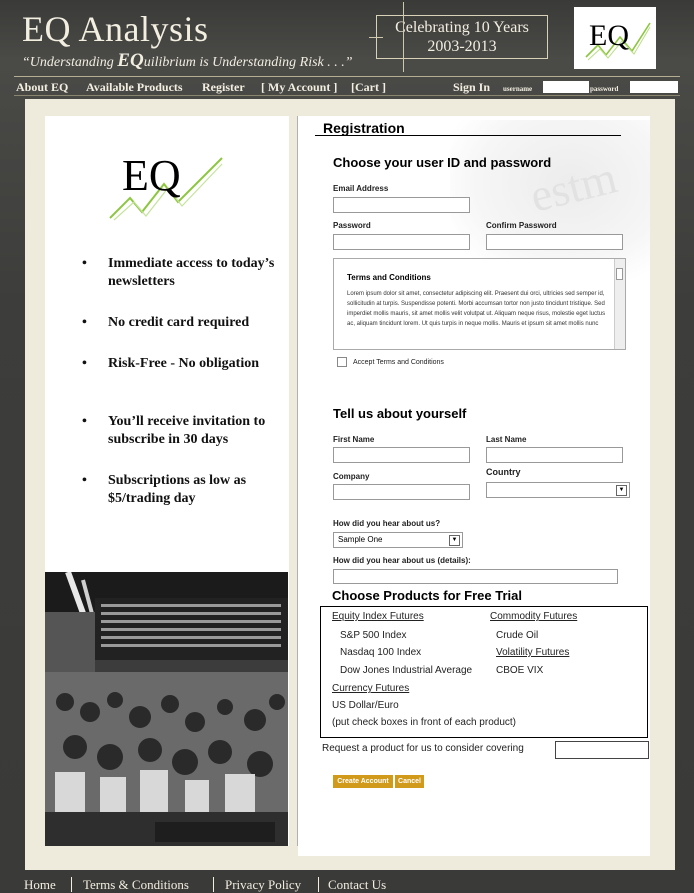 This screenshot has height=893, width=694. Describe the element at coordinates (368, 87) in the screenshot. I see `nav-cart: [Cart ]` at that location.